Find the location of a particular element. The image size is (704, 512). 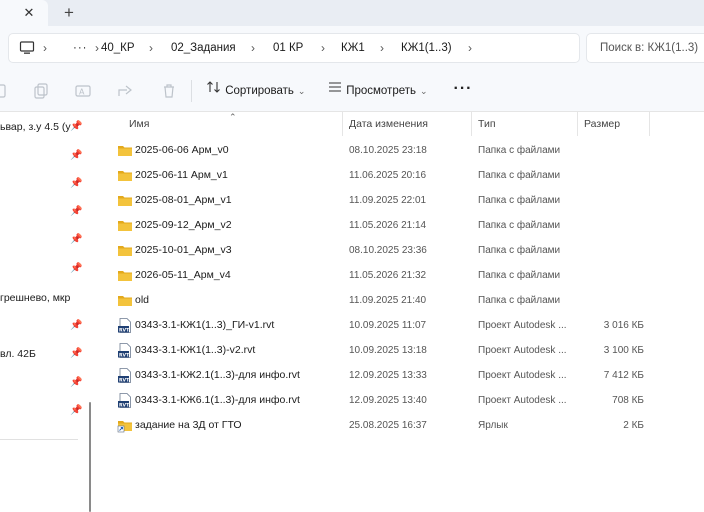

file-name: 2026-05-11_Арм_v4 is located at coordinates (183, 275).